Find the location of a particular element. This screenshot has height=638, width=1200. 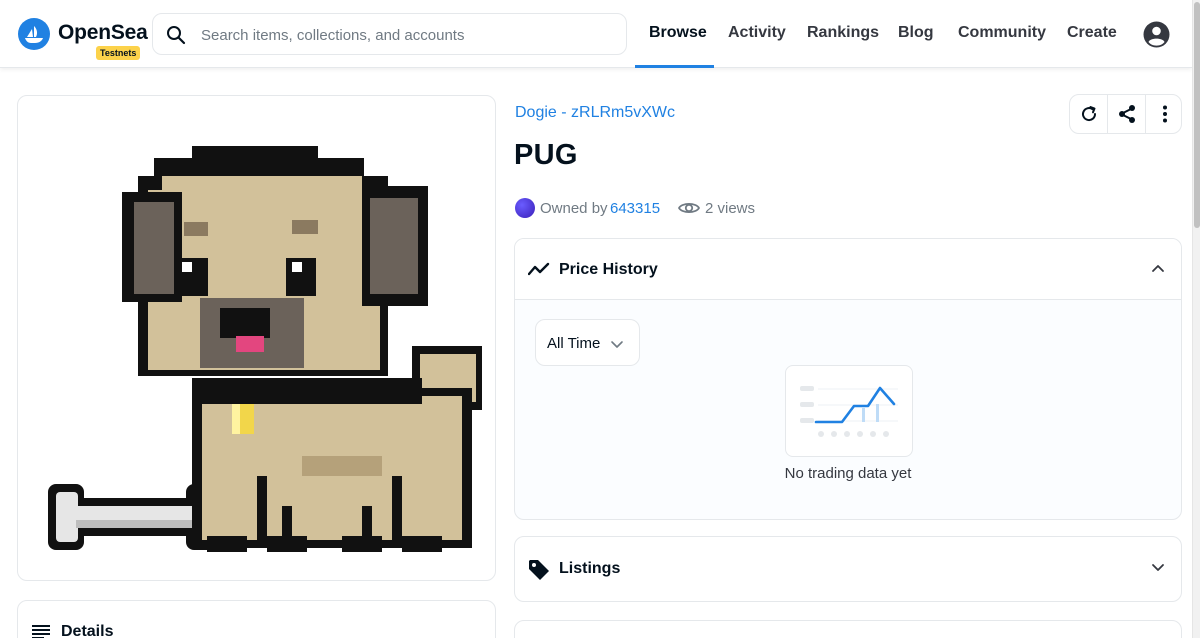

testnets-badge: Testnets is located at coordinates (118, 53).